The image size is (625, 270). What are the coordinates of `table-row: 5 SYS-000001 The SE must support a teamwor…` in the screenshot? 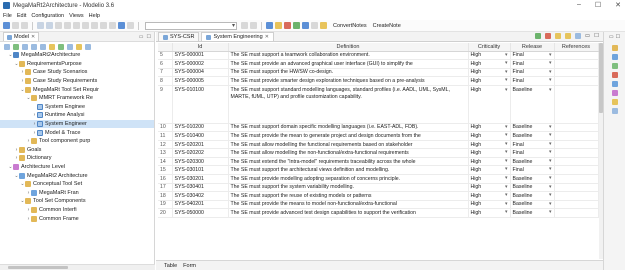 It's located at (378, 56).